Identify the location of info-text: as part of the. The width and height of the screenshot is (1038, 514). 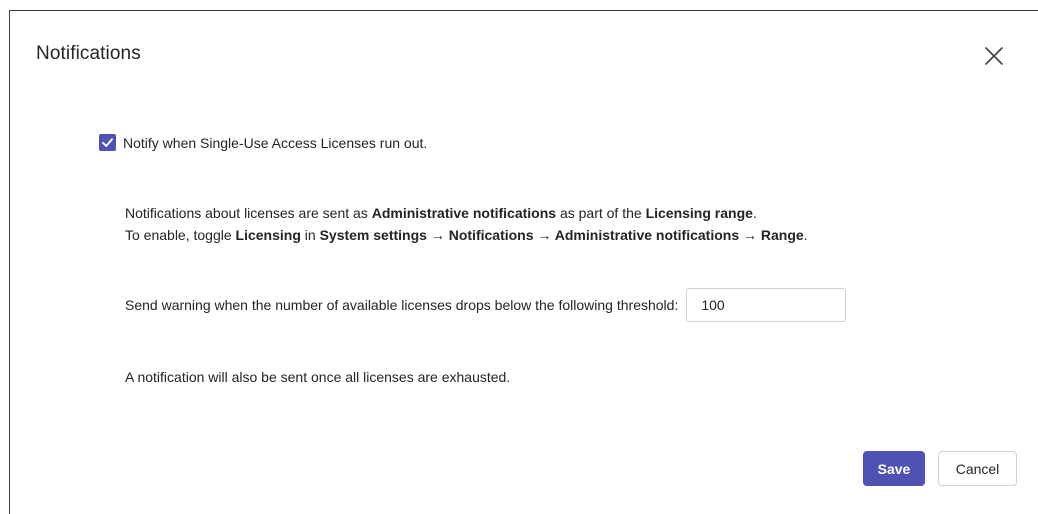
(601, 213).